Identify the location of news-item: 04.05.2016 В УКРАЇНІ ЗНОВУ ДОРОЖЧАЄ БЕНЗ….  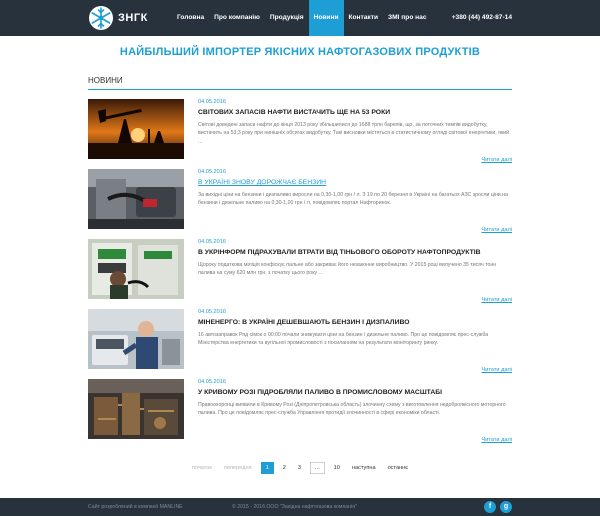
(300, 201).